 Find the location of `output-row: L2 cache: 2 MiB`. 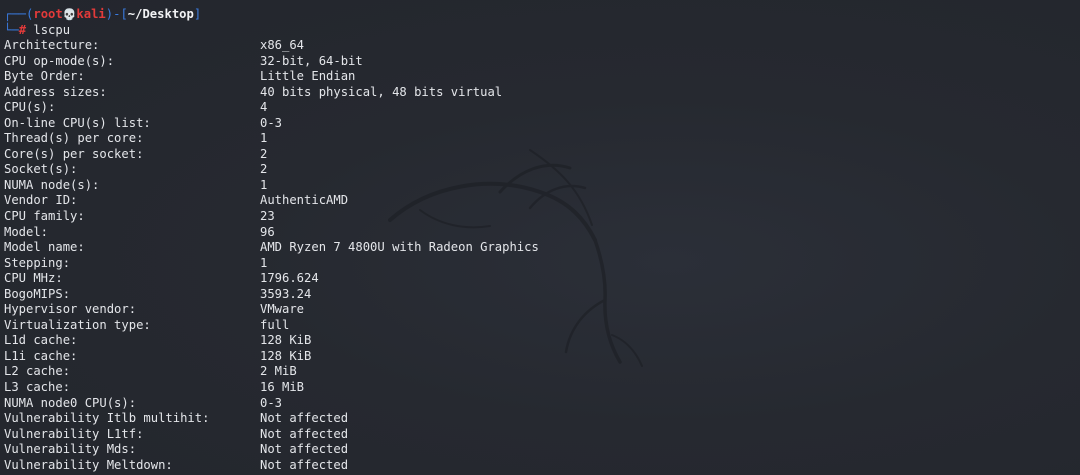

output-row: L2 cache: 2 MiB is located at coordinates (539, 372).